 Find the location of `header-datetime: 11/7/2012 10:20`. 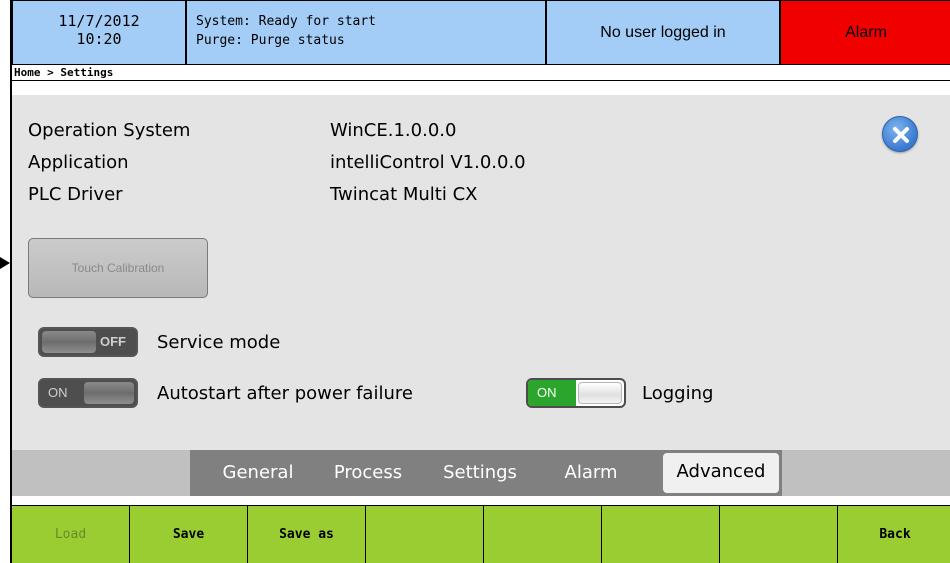

header-datetime: 11/7/2012 10:20 is located at coordinates (99, 32).